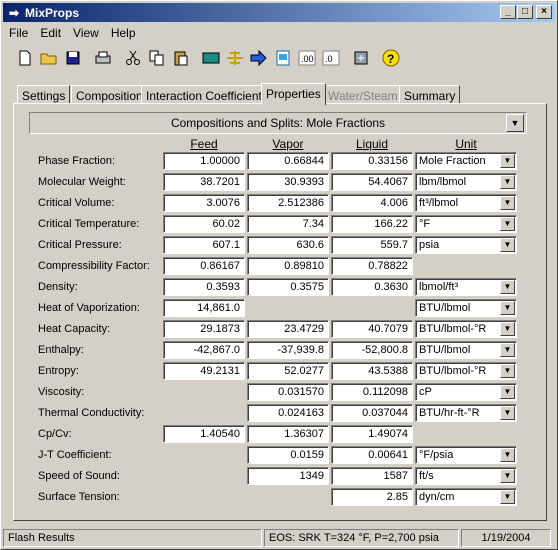  What do you see at coordinates (102, 58) in the screenshot?
I see `print-icon` at bounding box center [102, 58].